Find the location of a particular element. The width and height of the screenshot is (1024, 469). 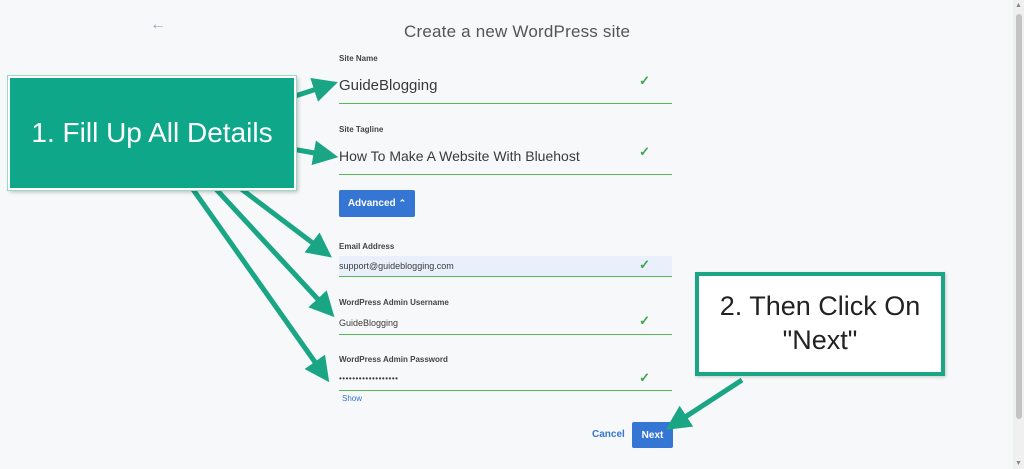

username-field: WordPress Admin Username GuideBlogging ✓ is located at coordinates (505, 318).